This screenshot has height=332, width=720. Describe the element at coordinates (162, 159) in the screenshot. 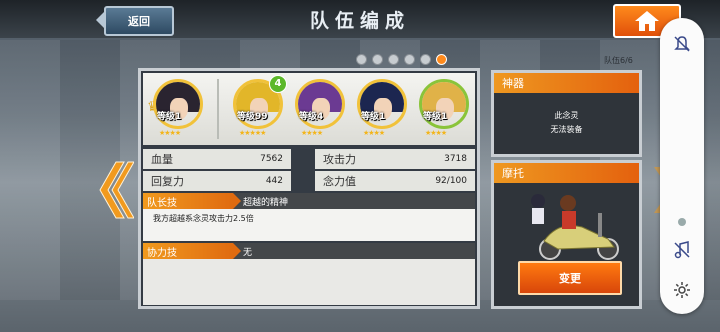

I see `stat-label: 血量` at that location.